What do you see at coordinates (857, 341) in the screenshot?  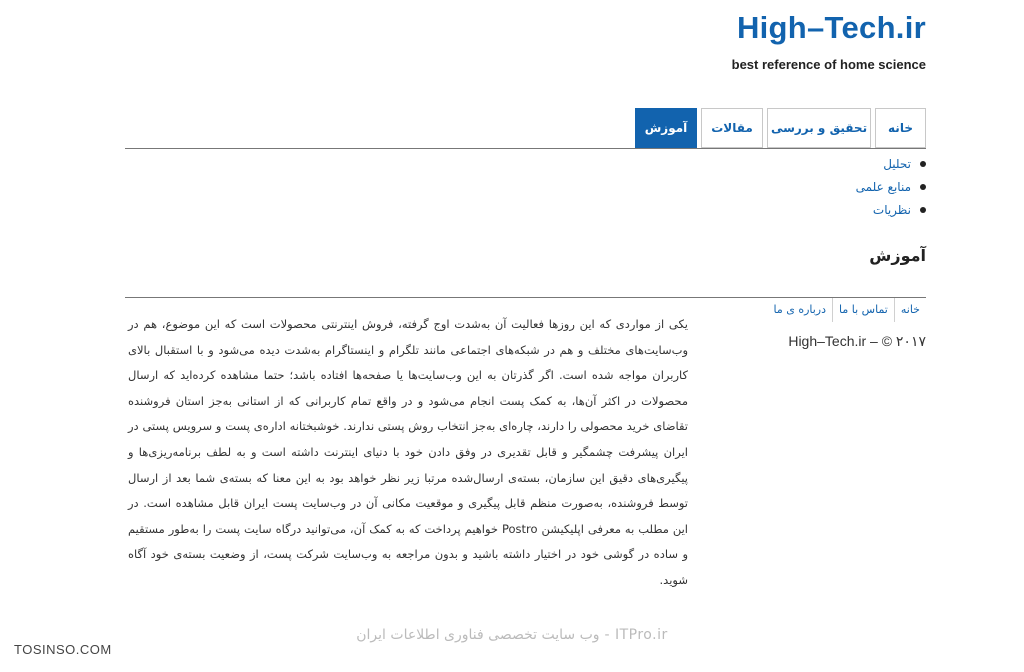 I see `copyright-text: High–Tech.ir – © ۲۰۱۷` at bounding box center [857, 341].